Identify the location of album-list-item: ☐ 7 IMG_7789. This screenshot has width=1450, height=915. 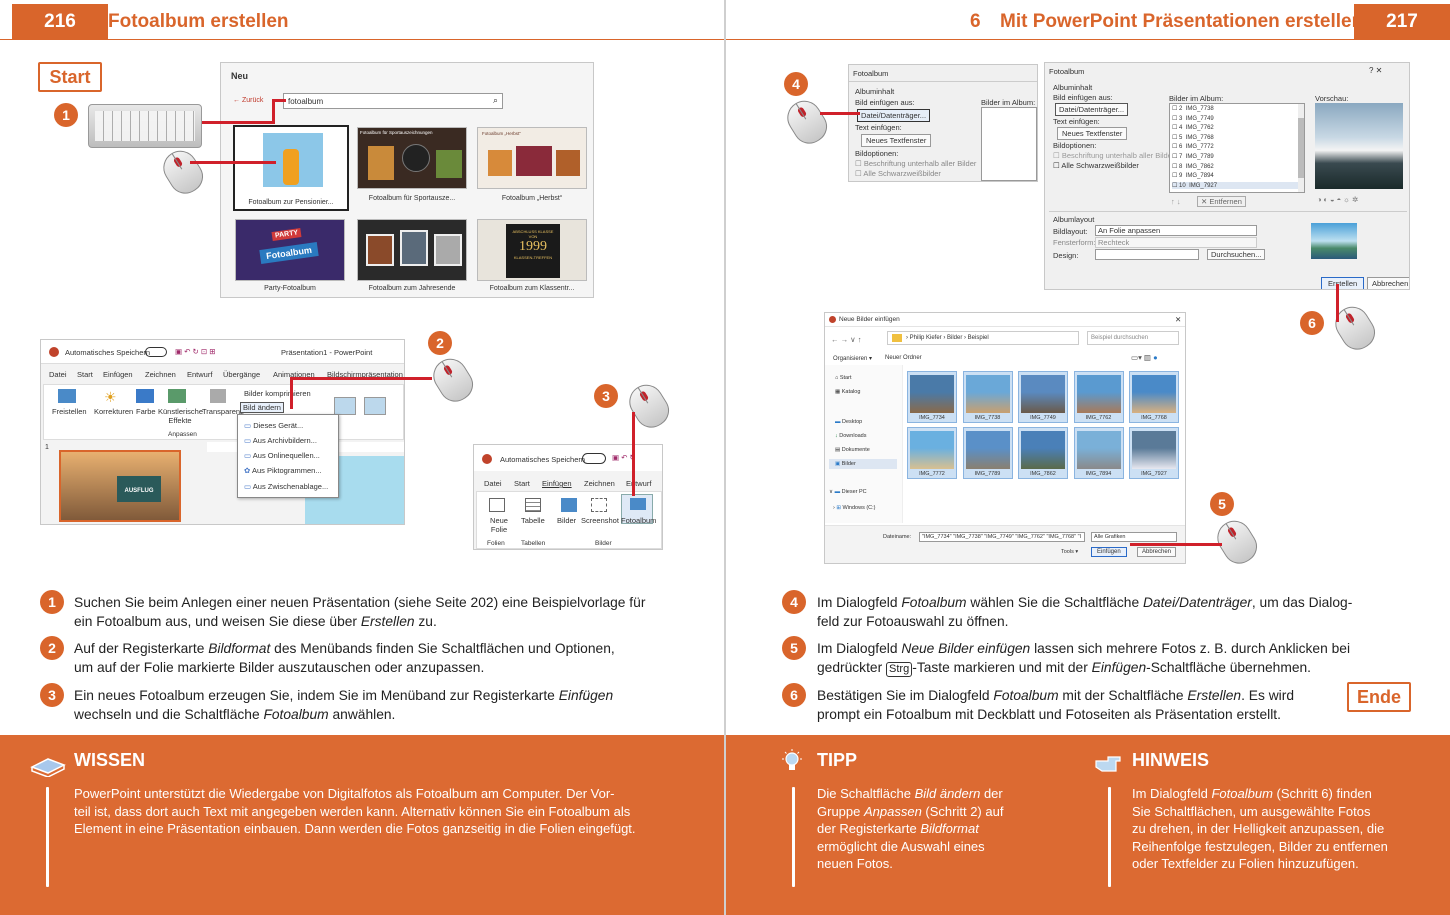
(1235, 156).